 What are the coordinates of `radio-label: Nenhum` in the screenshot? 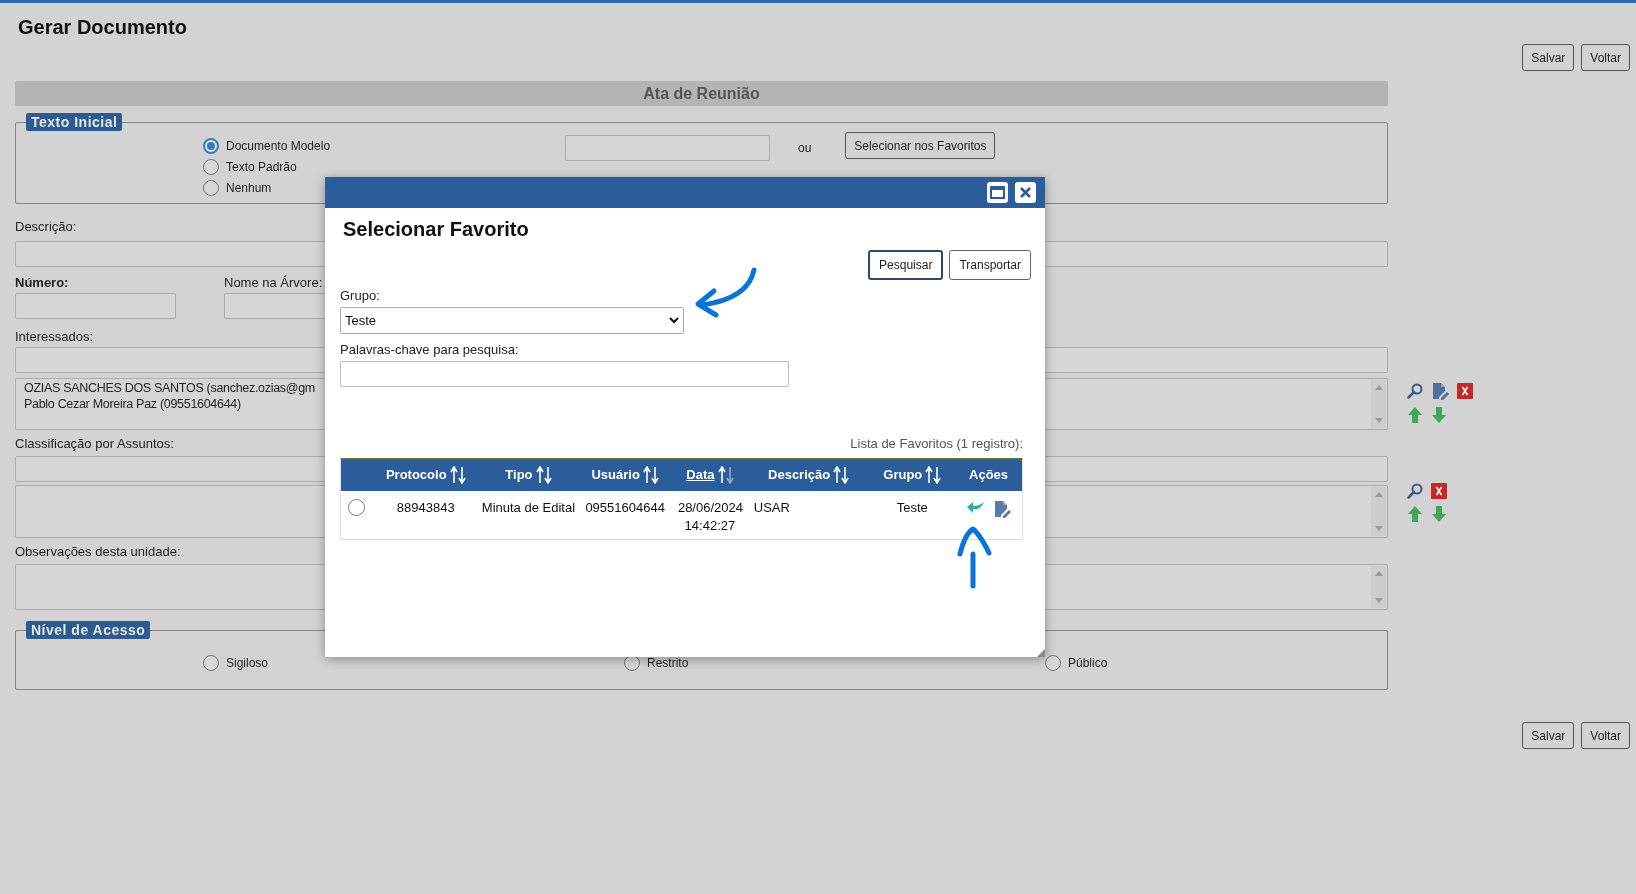 It's located at (249, 188).